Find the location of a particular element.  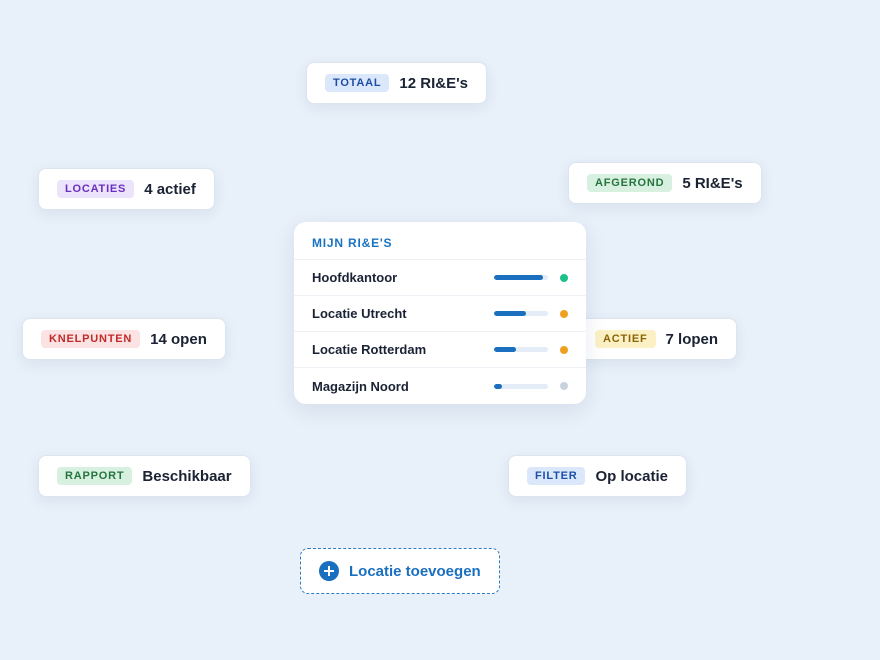

card-rapport: RAPPORT Beschikbaar is located at coordinates (144, 476).